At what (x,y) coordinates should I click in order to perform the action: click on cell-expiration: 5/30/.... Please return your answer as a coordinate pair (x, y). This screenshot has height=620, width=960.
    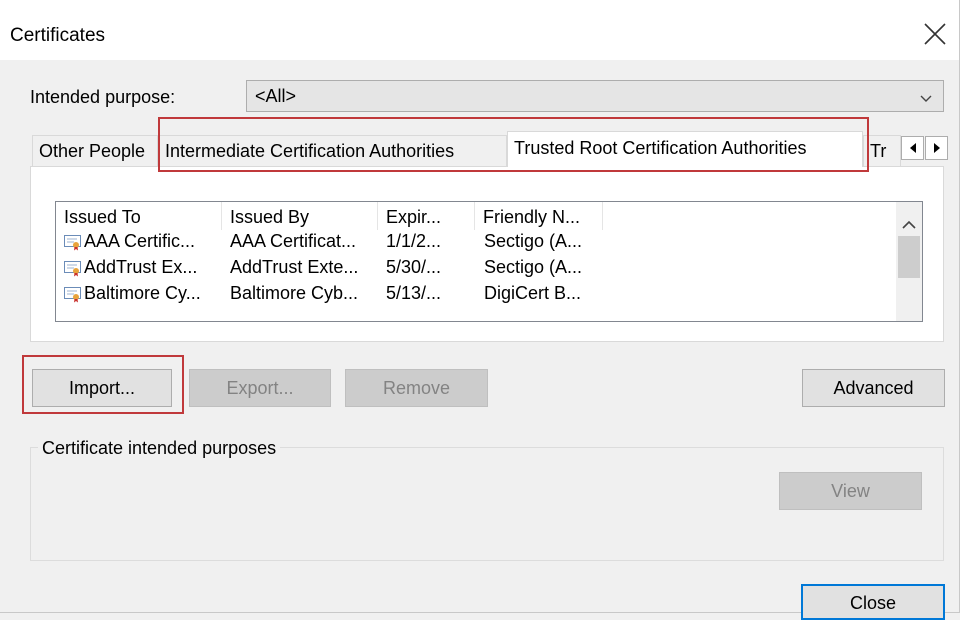
    Looking at the image, I should click on (414, 267).